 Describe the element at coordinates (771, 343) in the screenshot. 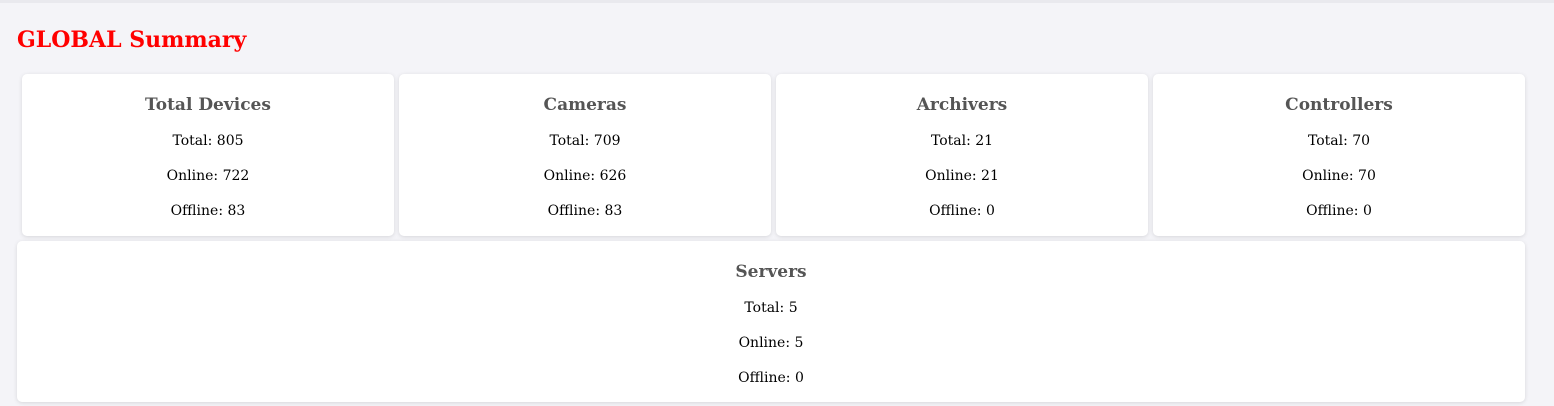

I see `stat-online: Online: 5` at that location.